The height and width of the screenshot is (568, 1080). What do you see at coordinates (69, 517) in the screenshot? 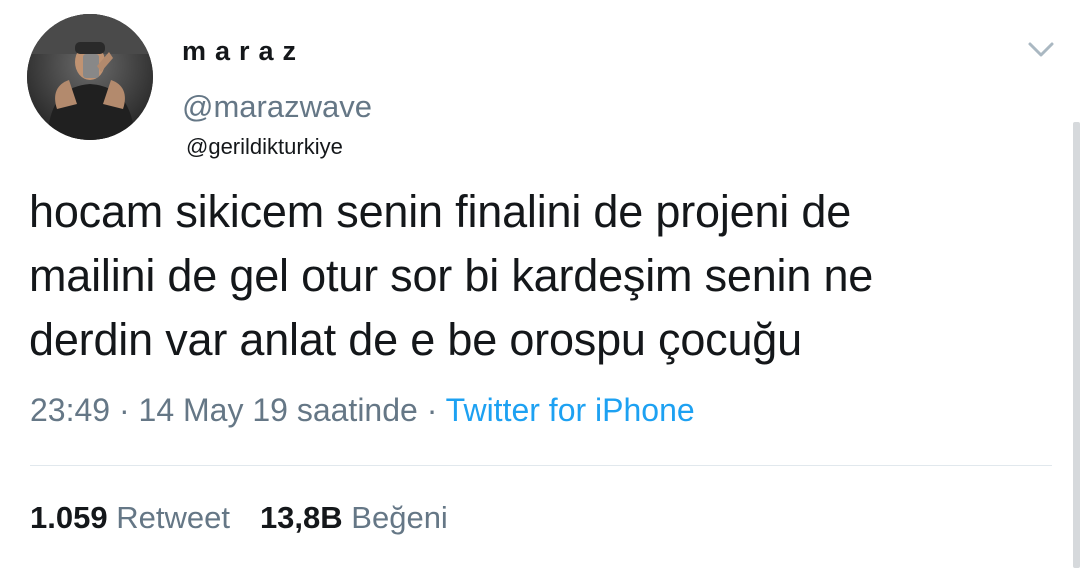
I see `retweet-count: 1.059` at bounding box center [69, 517].